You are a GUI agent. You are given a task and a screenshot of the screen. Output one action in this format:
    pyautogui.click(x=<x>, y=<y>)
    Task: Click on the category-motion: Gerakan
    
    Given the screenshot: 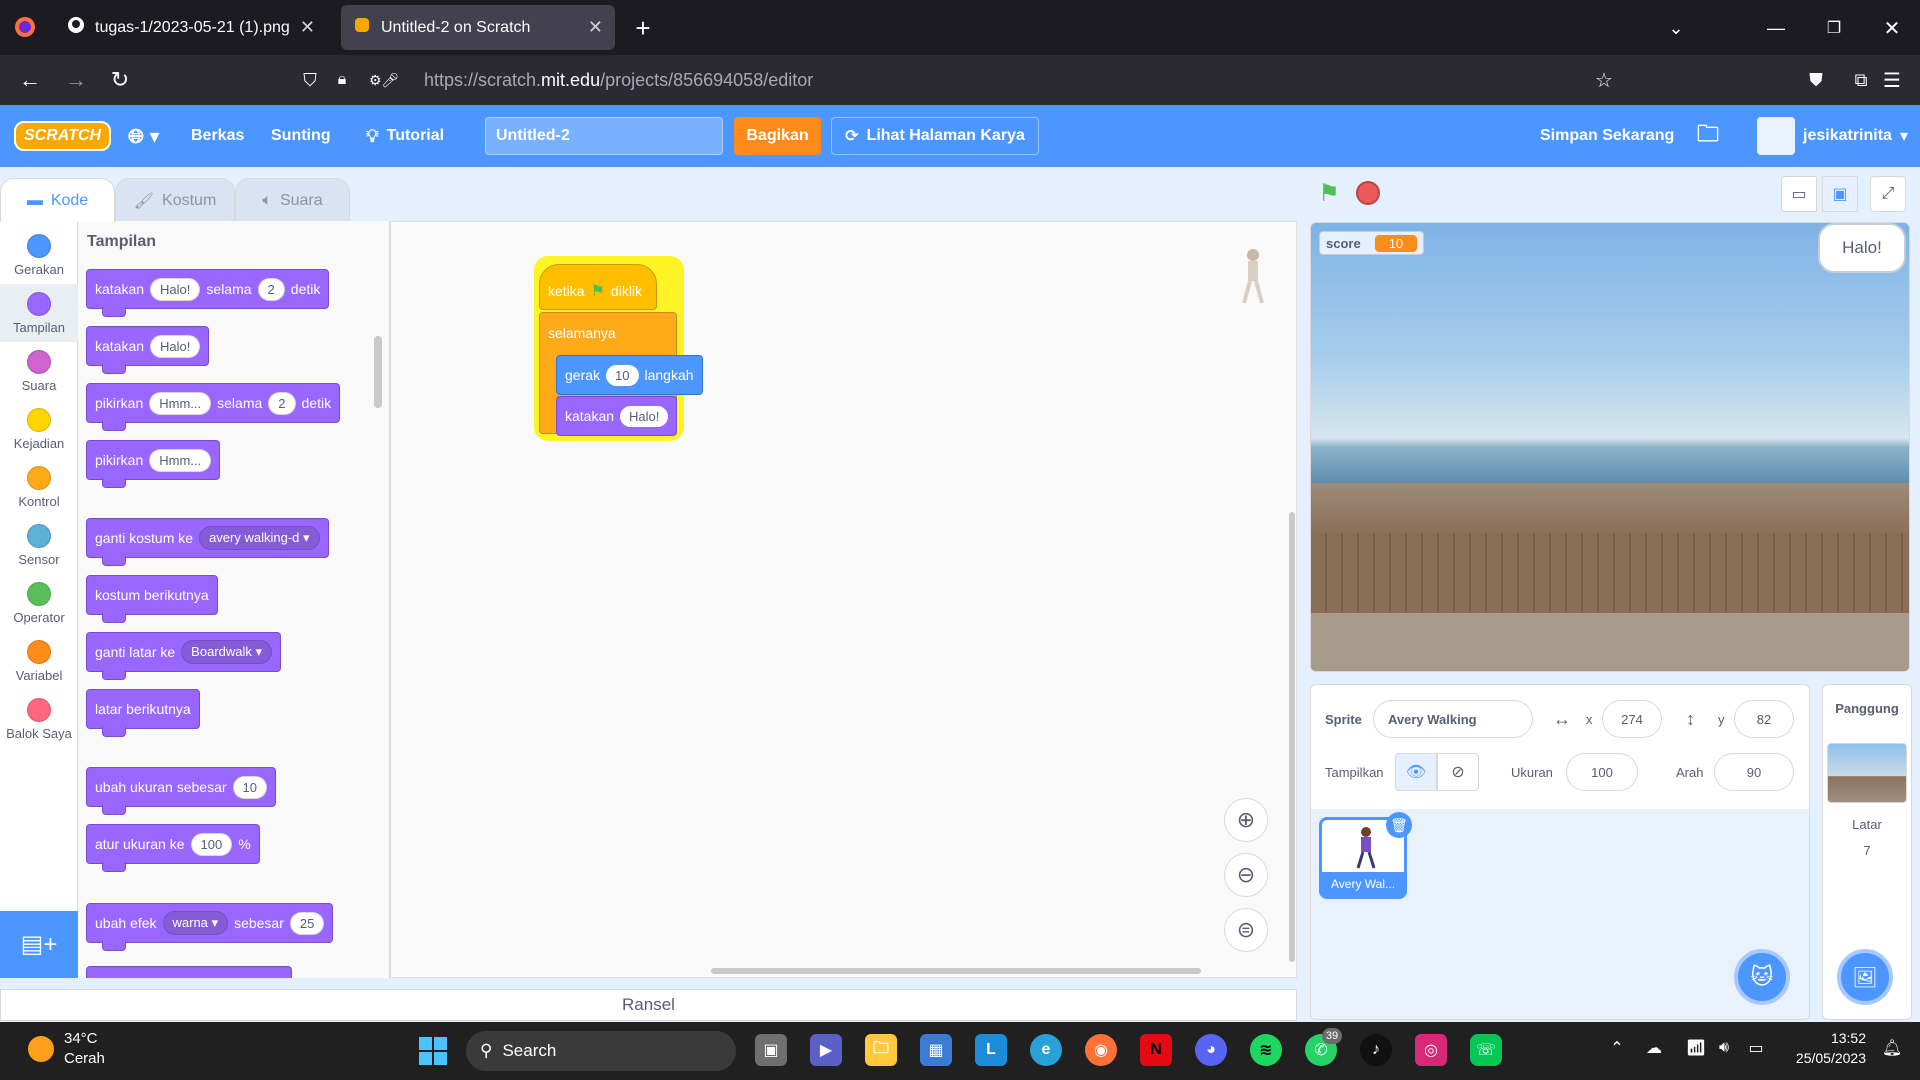 What is the action you would take?
    pyautogui.click(x=39, y=255)
    